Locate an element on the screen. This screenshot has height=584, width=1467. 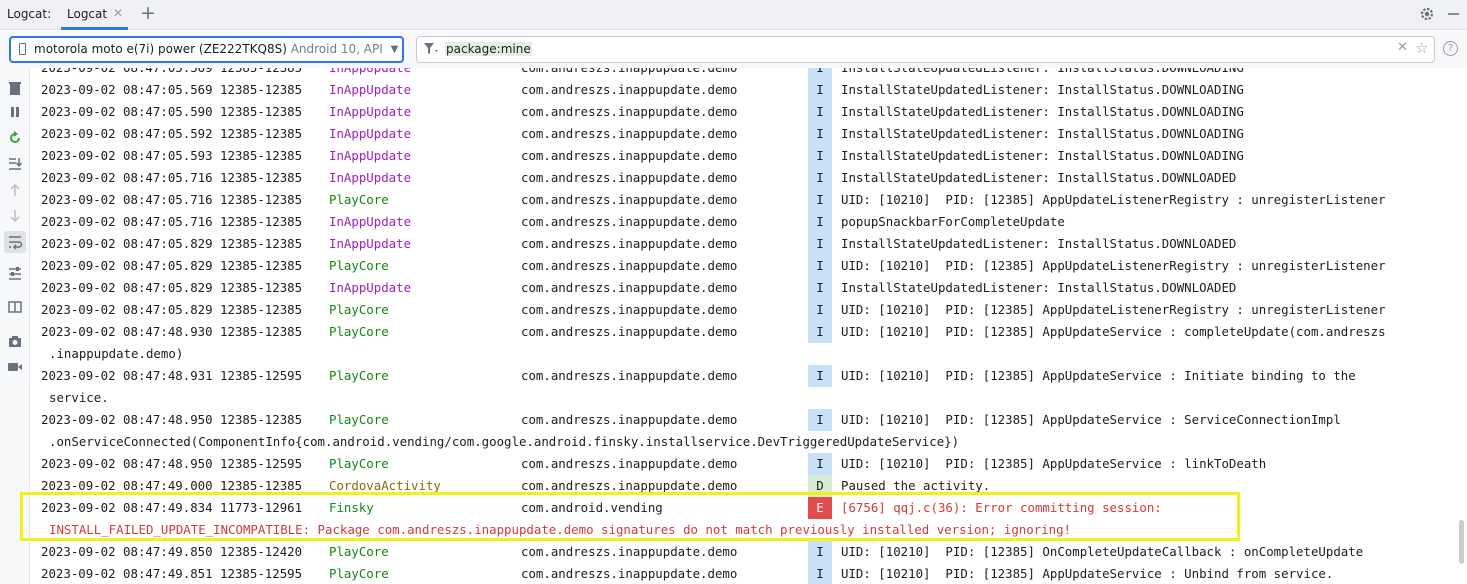
next-occurrence-button is located at coordinates (15, 216).